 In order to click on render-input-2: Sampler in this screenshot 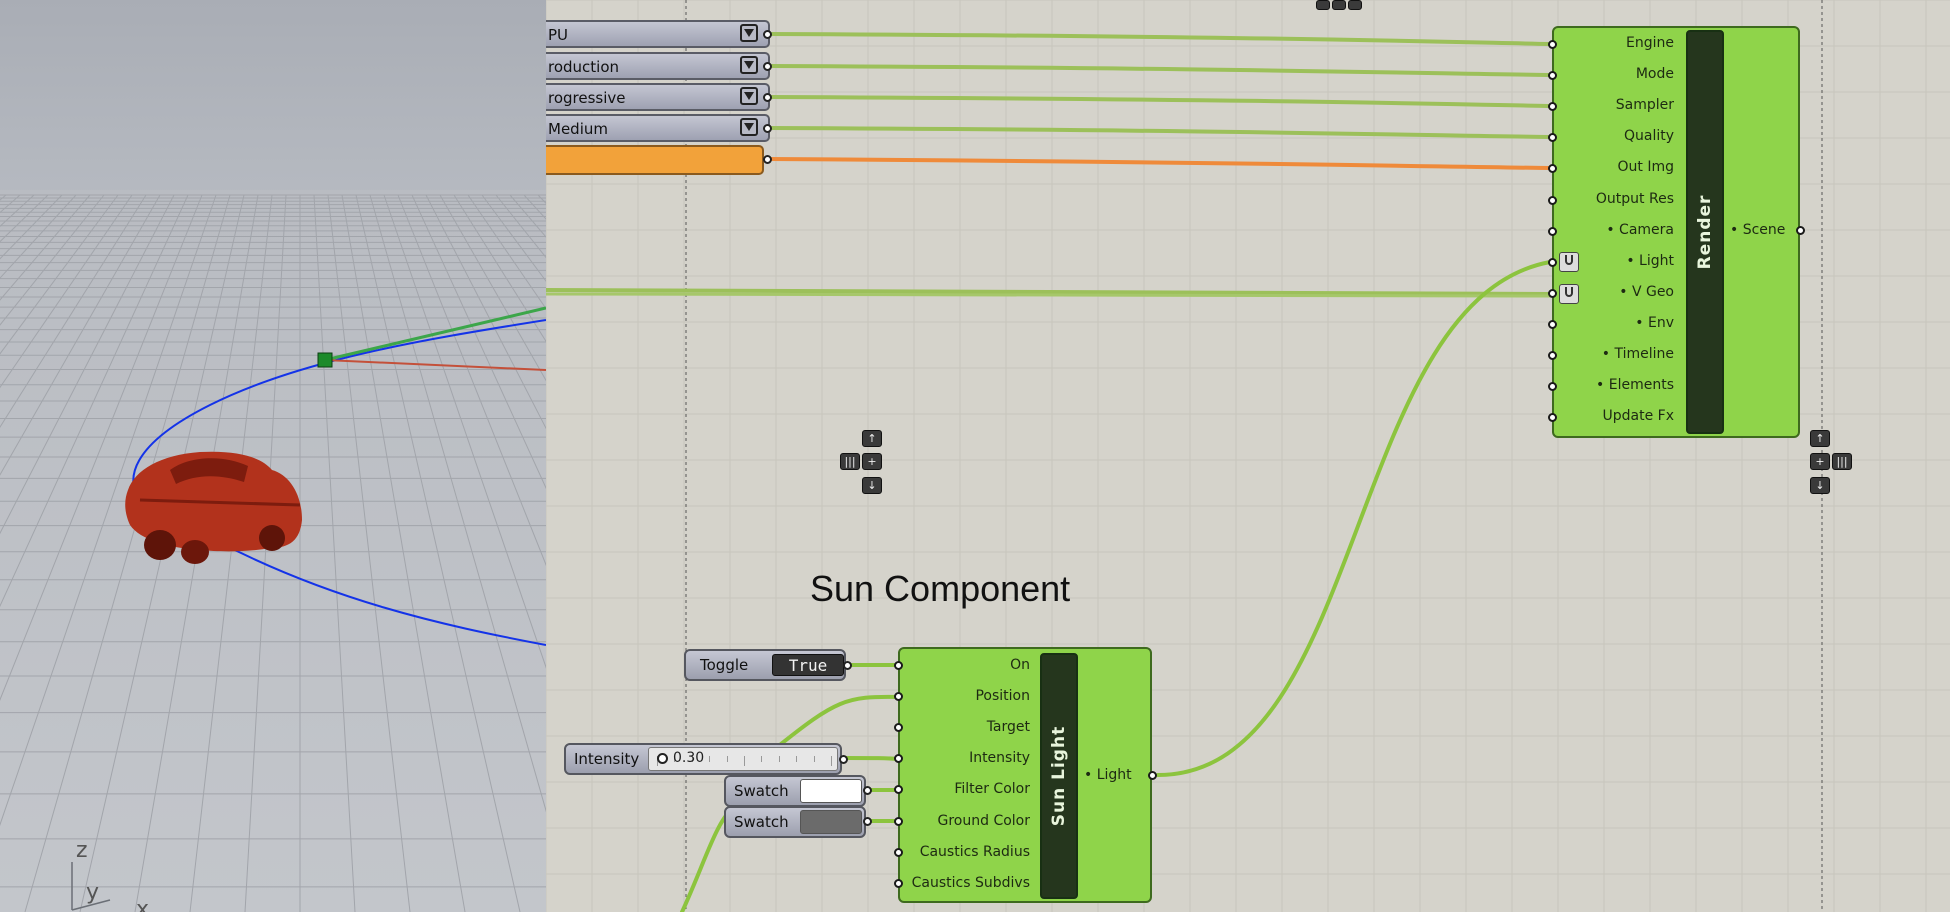, I will do `click(1644, 105)`.